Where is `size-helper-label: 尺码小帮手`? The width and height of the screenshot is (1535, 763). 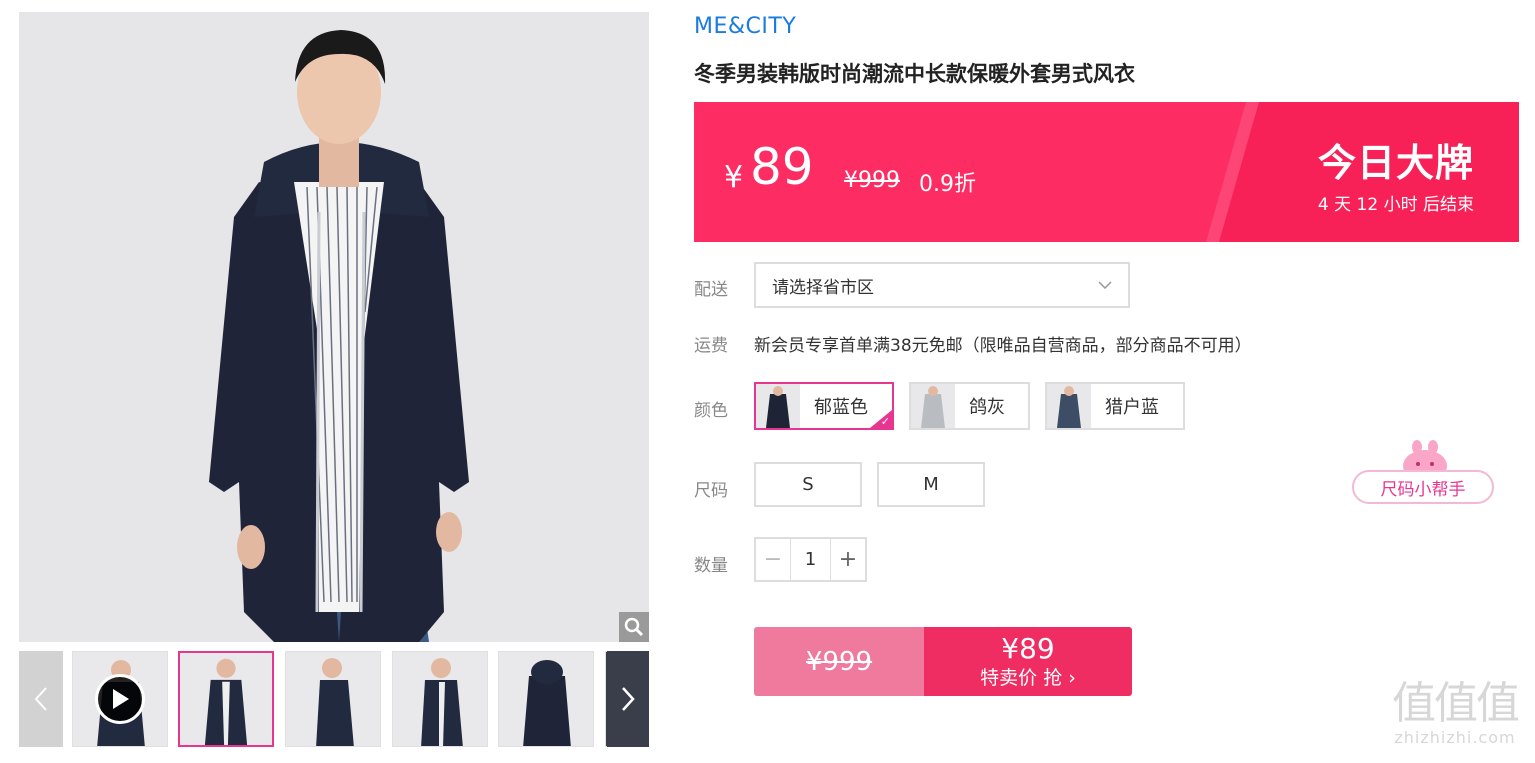 size-helper-label: 尺码小帮手 is located at coordinates (1423, 487).